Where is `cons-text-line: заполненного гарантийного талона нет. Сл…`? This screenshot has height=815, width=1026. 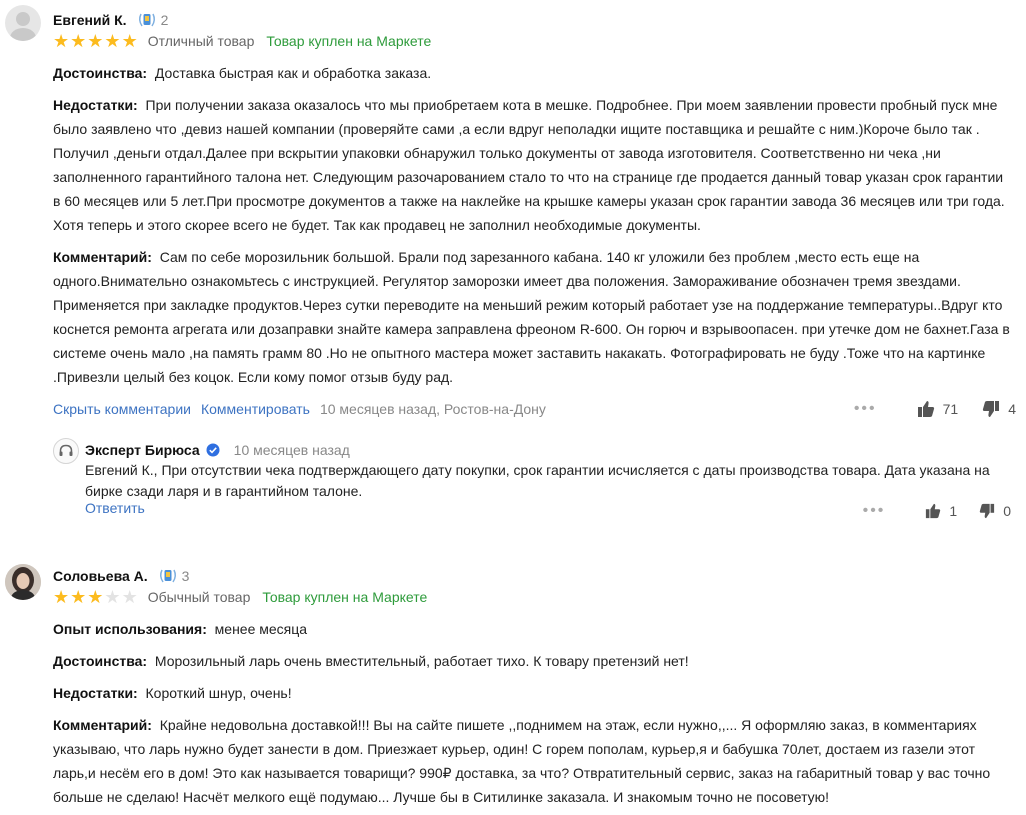
cons-text-line: заполненного гарантийного талона нет. Сл… is located at coordinates (528, 177).